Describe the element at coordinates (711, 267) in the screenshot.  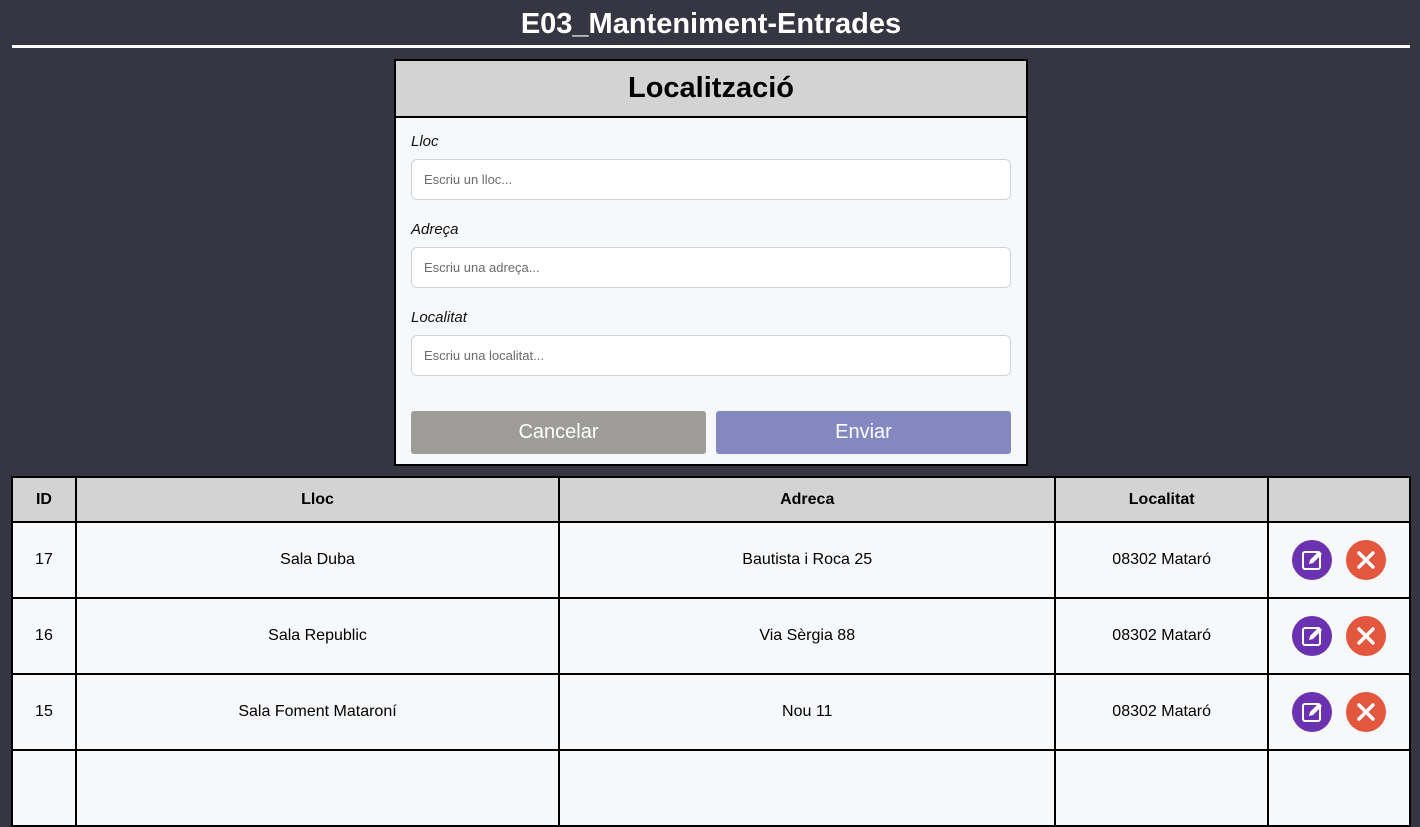
I see `adreca-input` at that location.